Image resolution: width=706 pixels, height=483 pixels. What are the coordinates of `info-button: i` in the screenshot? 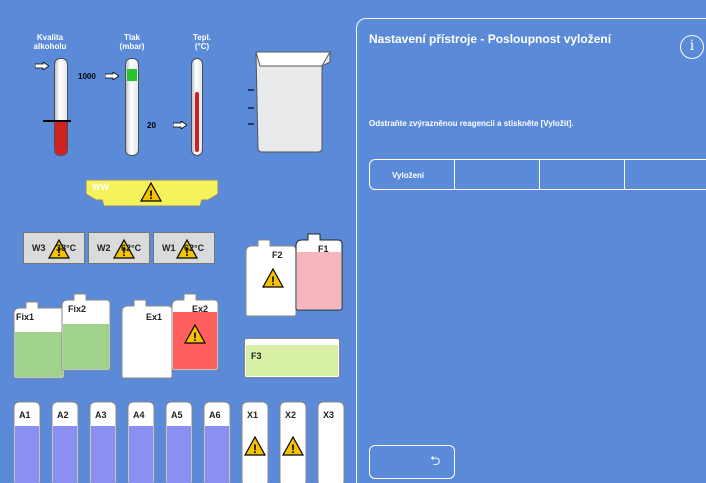 It's located at (692, 47).